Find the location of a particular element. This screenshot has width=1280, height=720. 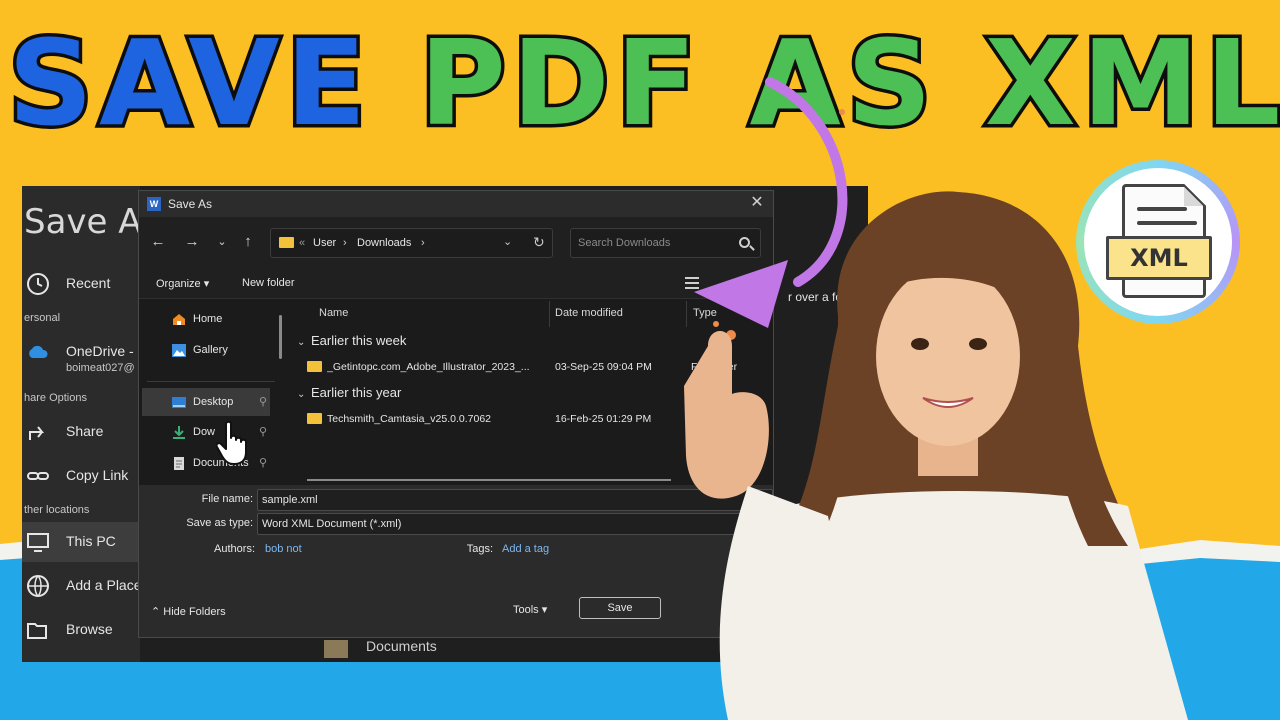

breadcrumb-downloads: Downloads is located at coordinates (384, 243).